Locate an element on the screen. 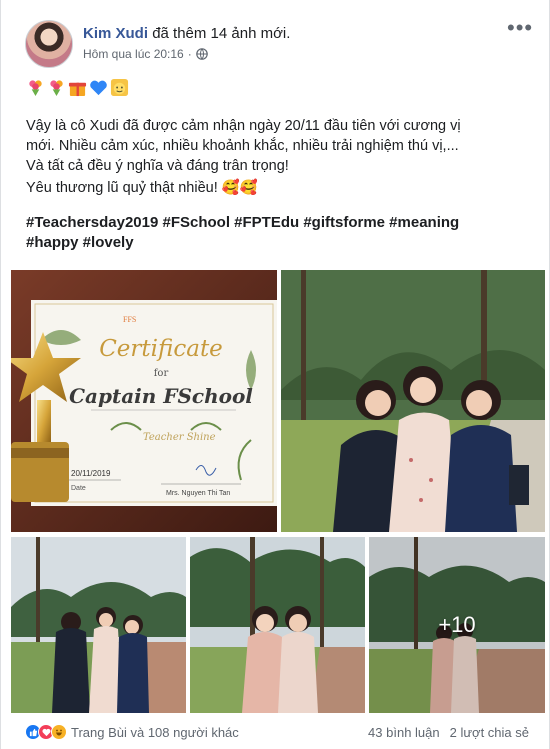 Image resolution: width=550 pixels, height=749 pixels. blue-heart-icon is located at coordinates (98, 88).